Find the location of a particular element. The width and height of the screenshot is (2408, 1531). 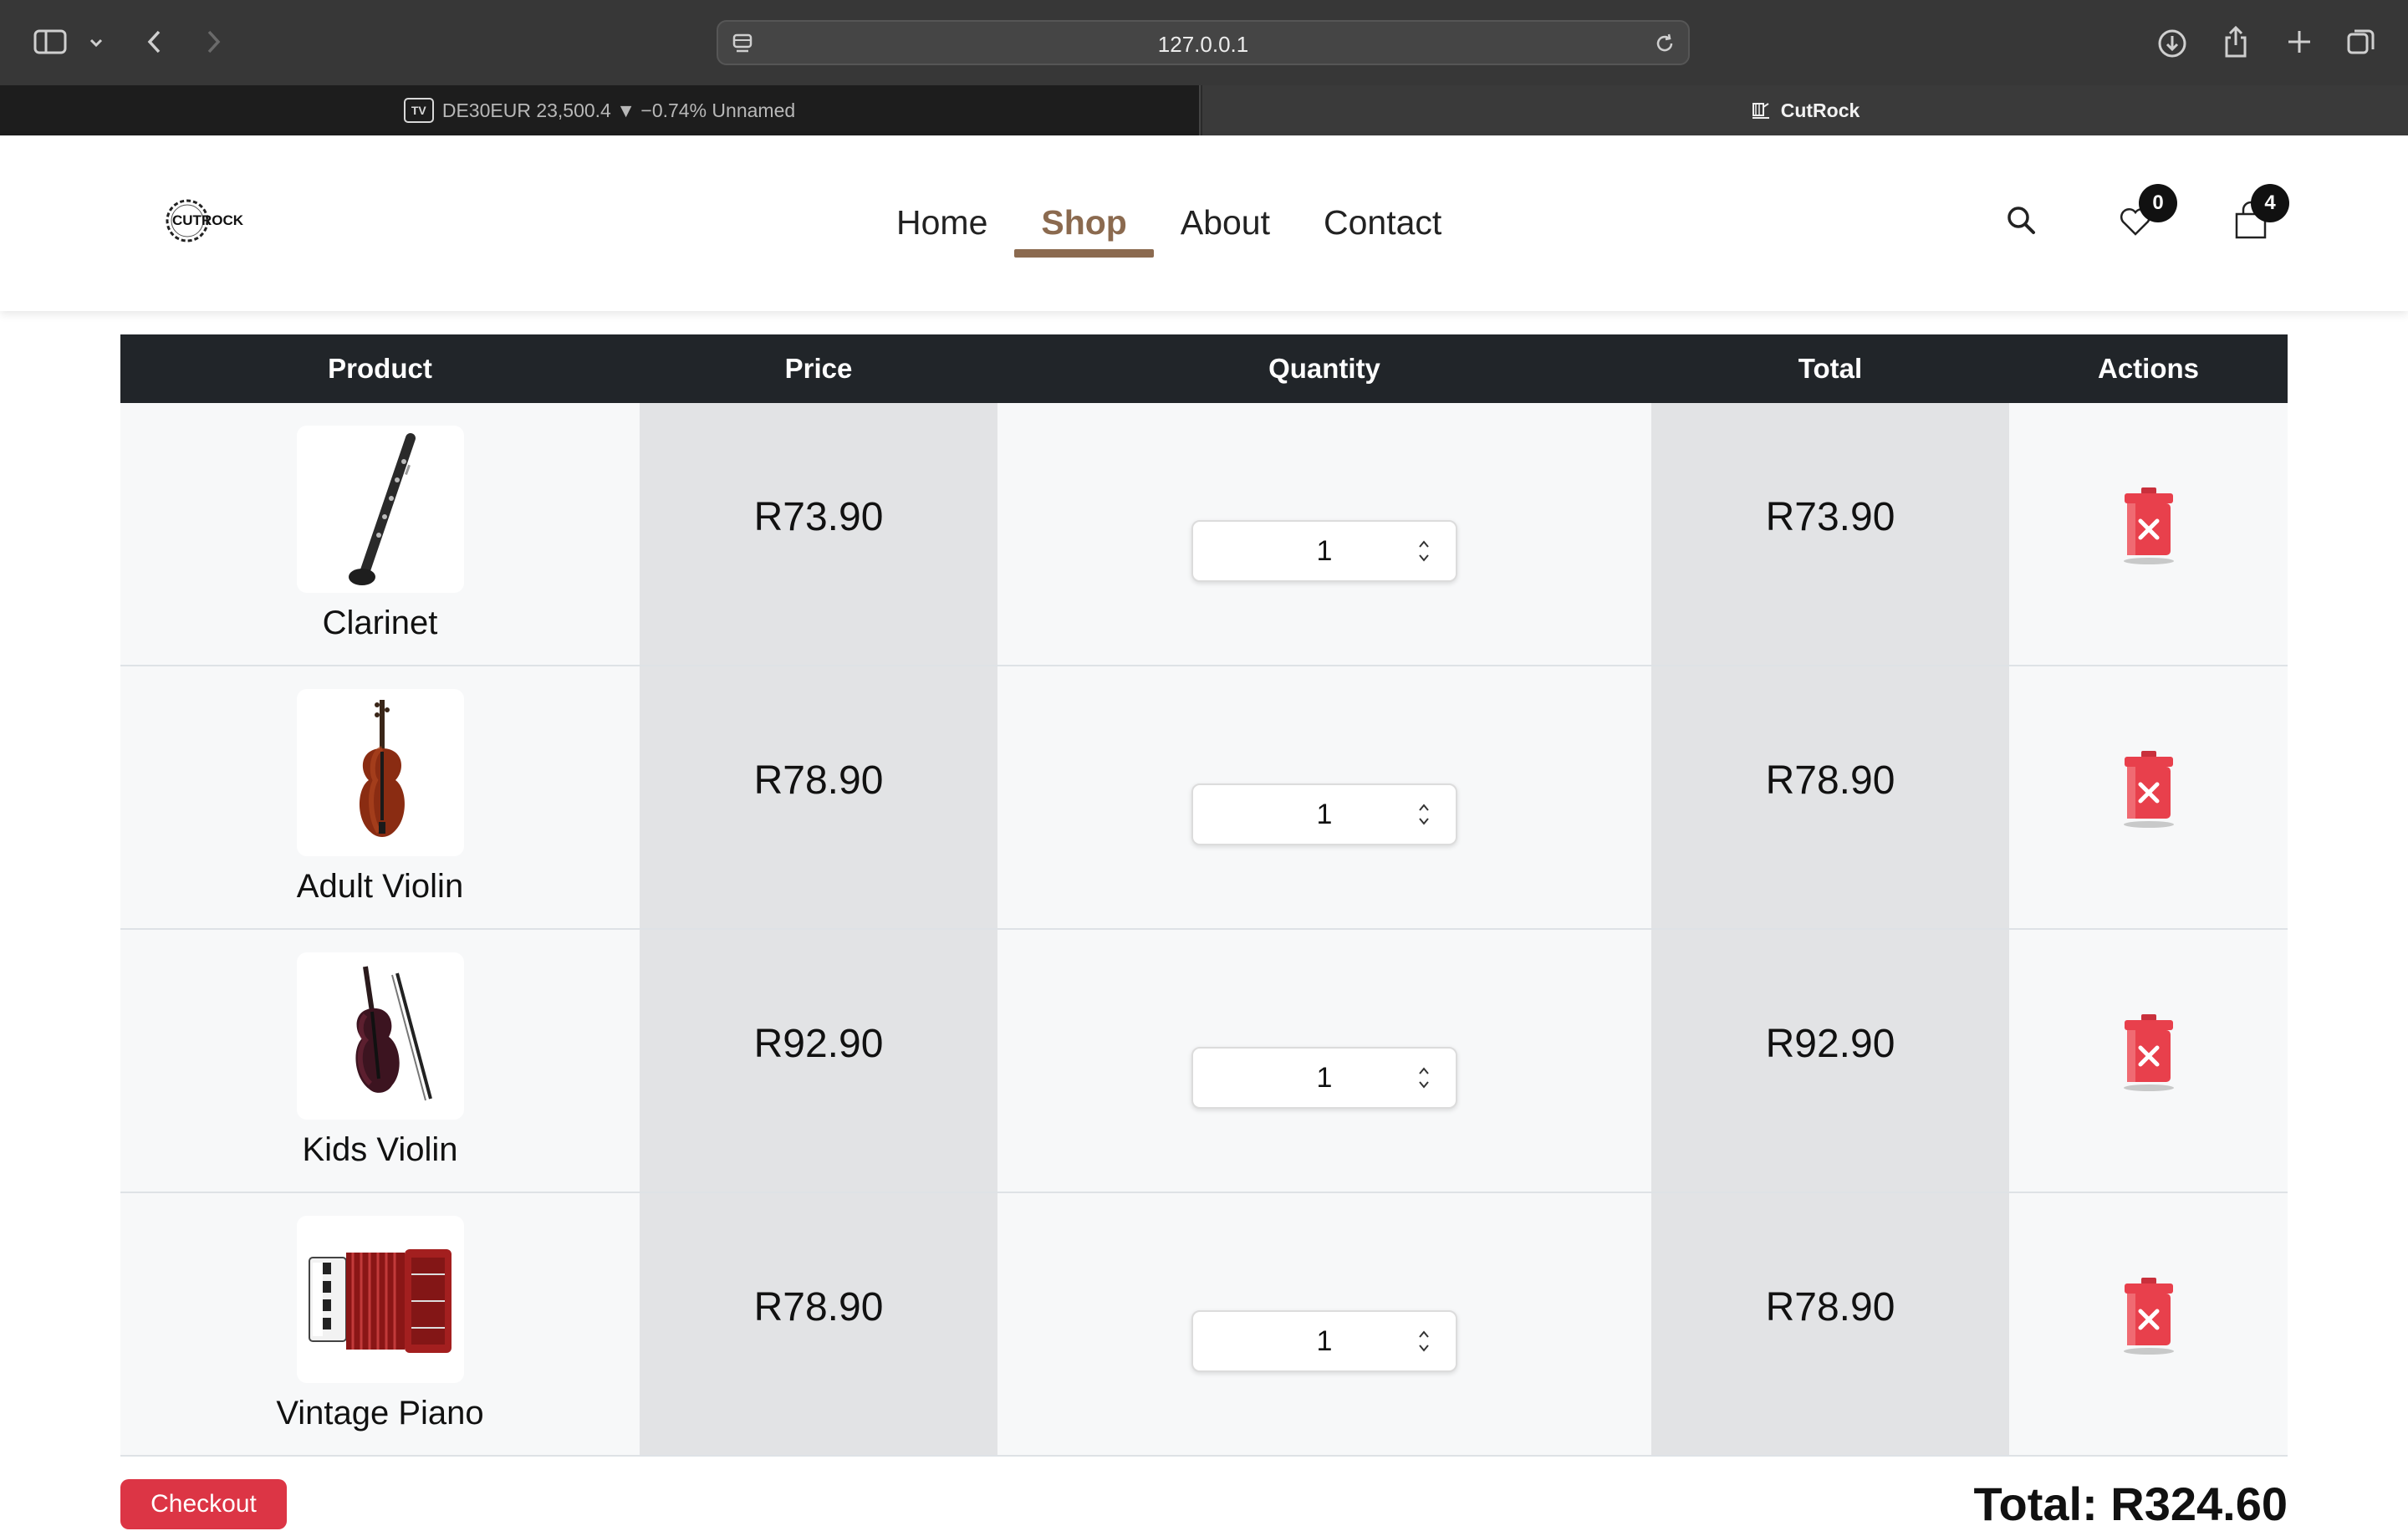

browser-toolbar: 127.0.0.1 is located at coordinates (1204, 42).